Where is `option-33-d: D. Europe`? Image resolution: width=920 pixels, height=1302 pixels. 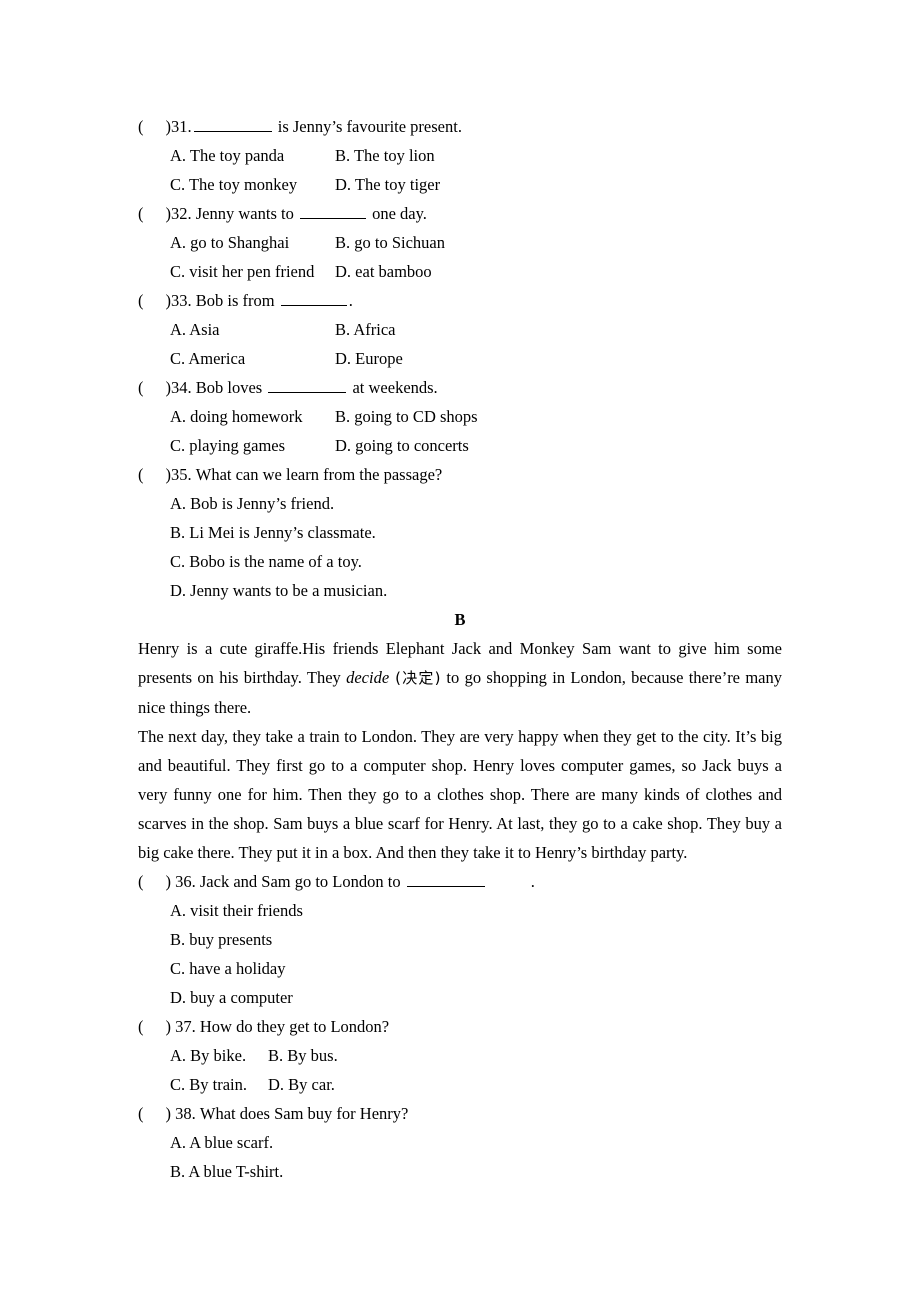 option-33-d: D. Europe is located at coordinates (369, 358).